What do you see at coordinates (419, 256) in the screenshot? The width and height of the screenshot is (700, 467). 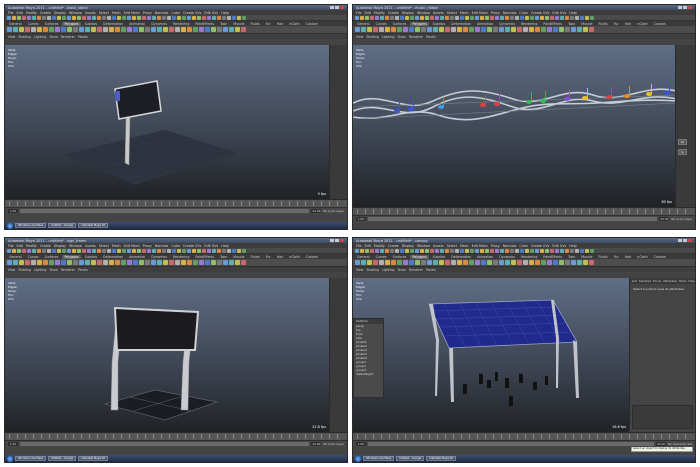 I see `shelf-tab: Polygons` at bounding box center [419, 256].